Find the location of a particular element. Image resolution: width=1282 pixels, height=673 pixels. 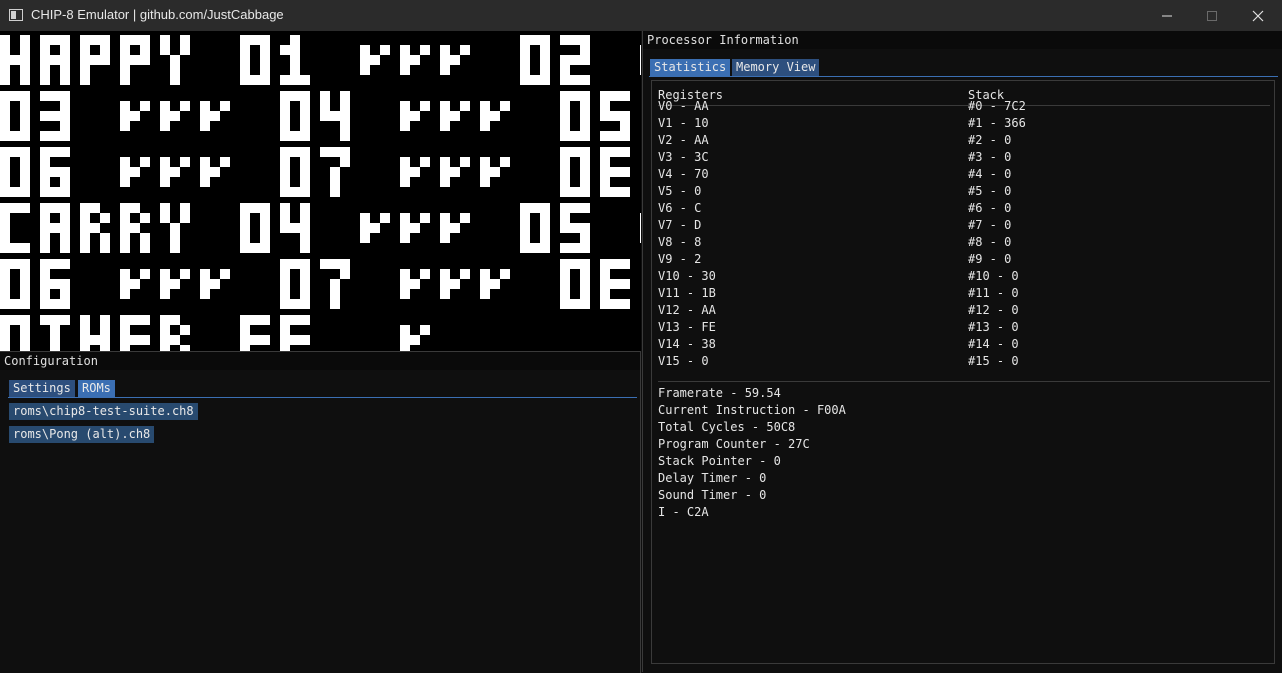

close-icon is located at coordinates (1258, 15).